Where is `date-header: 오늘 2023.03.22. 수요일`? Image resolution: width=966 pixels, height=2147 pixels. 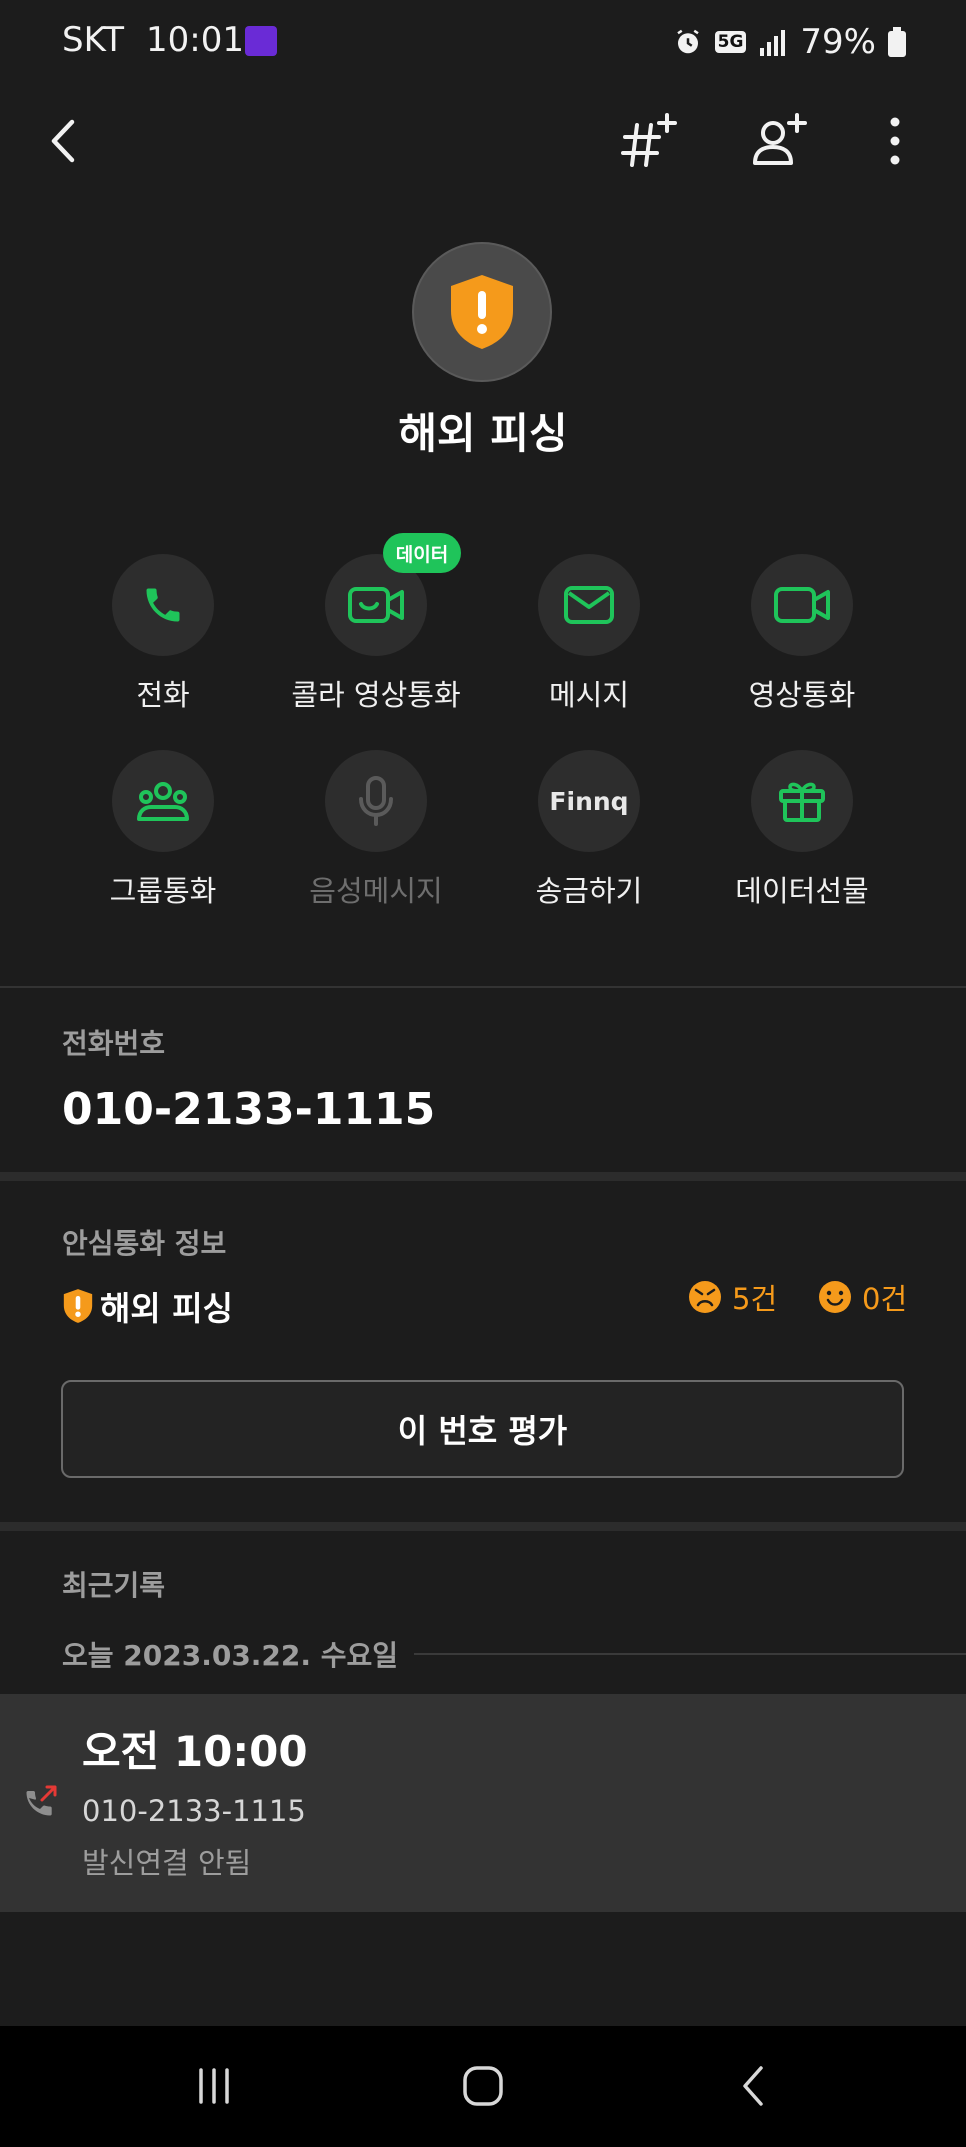
date-header: 오늘 2023.03.22. 수요일 is located at coordinates (514, 1654).